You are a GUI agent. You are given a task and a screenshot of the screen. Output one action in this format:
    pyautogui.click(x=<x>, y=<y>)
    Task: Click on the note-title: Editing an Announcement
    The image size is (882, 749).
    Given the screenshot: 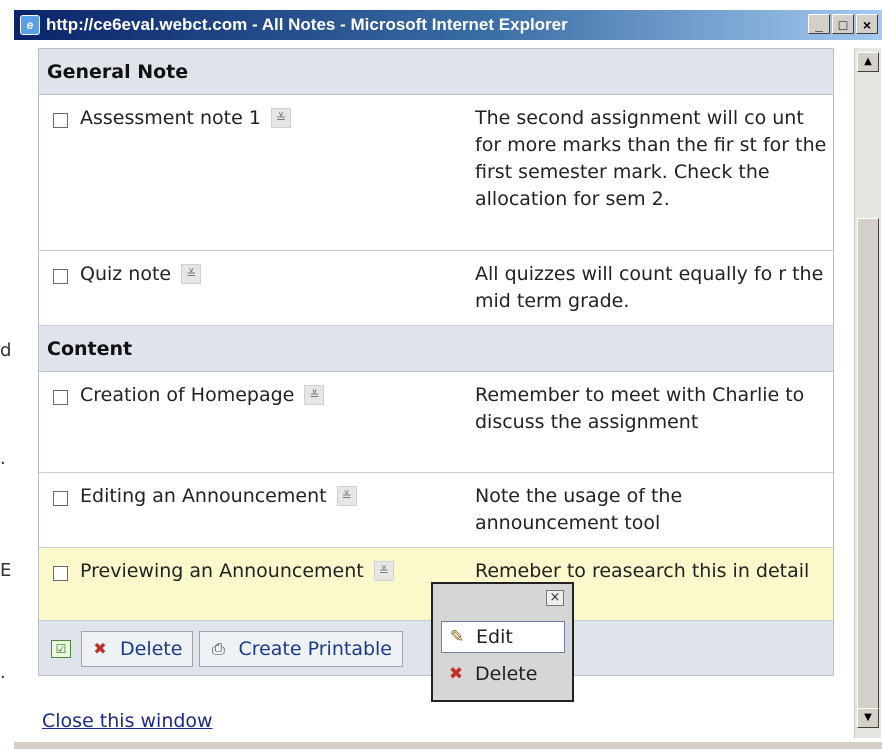 What is the action you would take?
    pyautogui.click(x=203, y=496)
    